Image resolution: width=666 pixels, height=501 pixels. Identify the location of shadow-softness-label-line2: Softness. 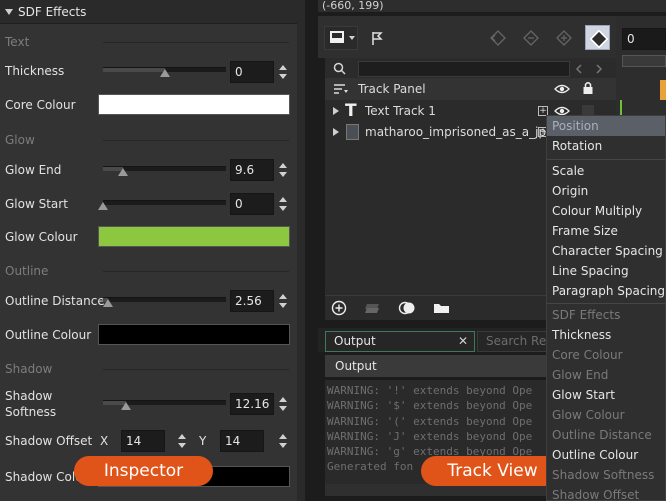
(31, 412).